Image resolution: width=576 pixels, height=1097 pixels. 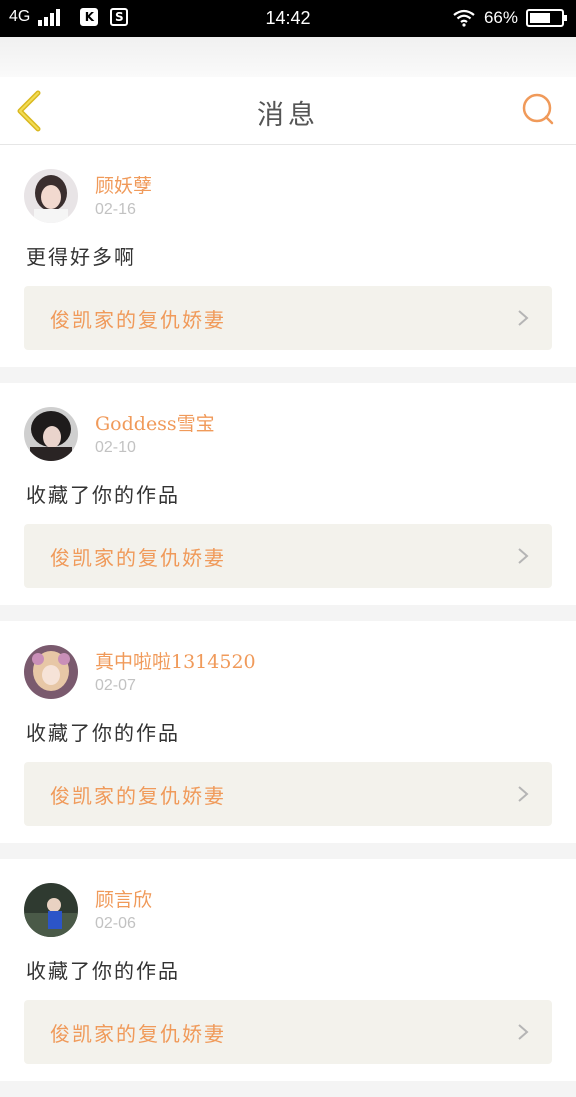 I want to click on battery-icon, so click(x=546, y=18).